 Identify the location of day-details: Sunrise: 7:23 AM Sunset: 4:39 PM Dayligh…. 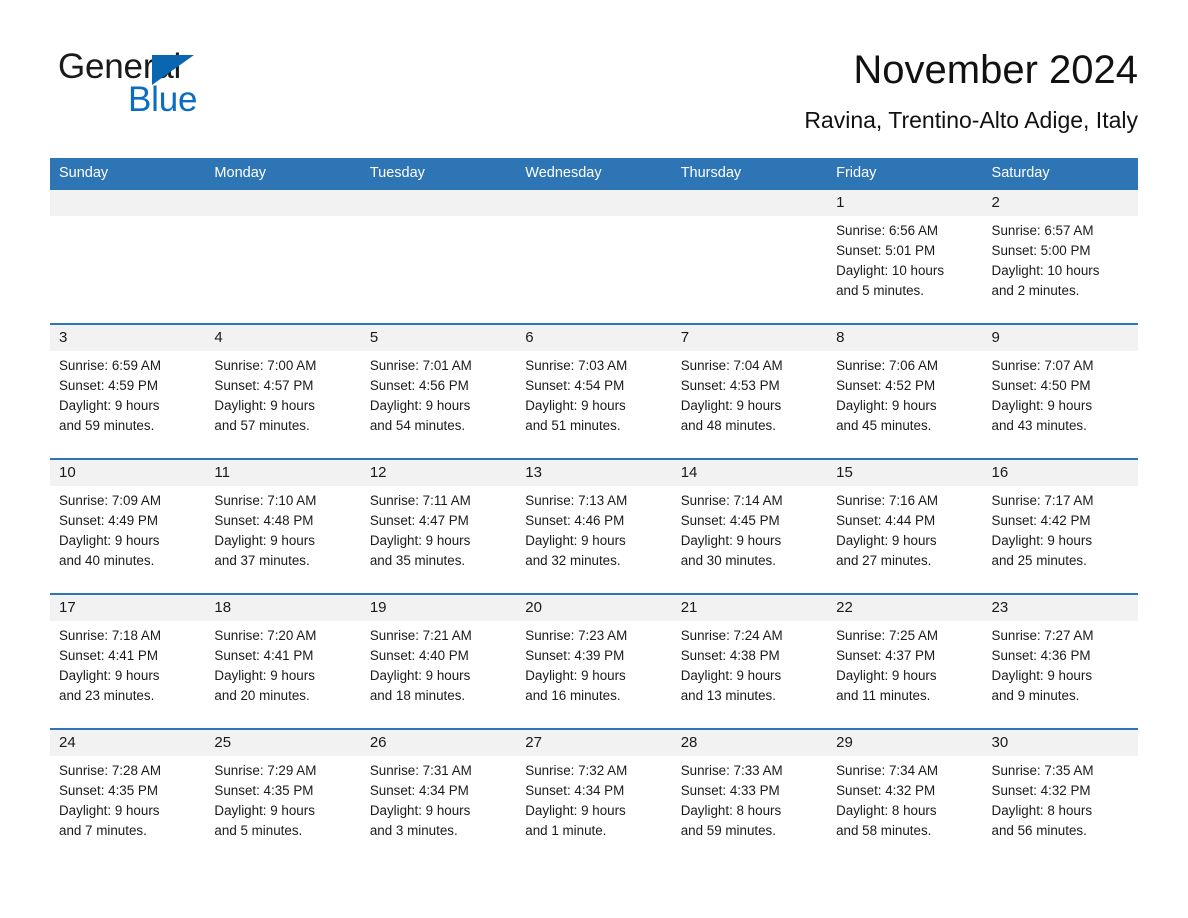
(593, 663).